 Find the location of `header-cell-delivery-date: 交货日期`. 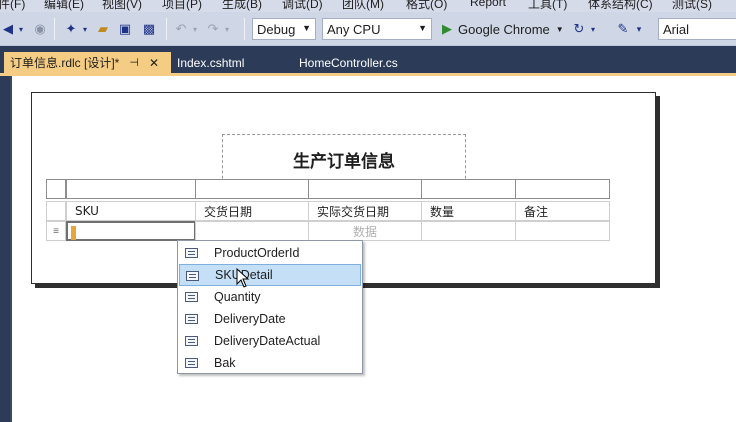

header-cell-delivery-date: 交货日期 is located at coordinates (252, 211).